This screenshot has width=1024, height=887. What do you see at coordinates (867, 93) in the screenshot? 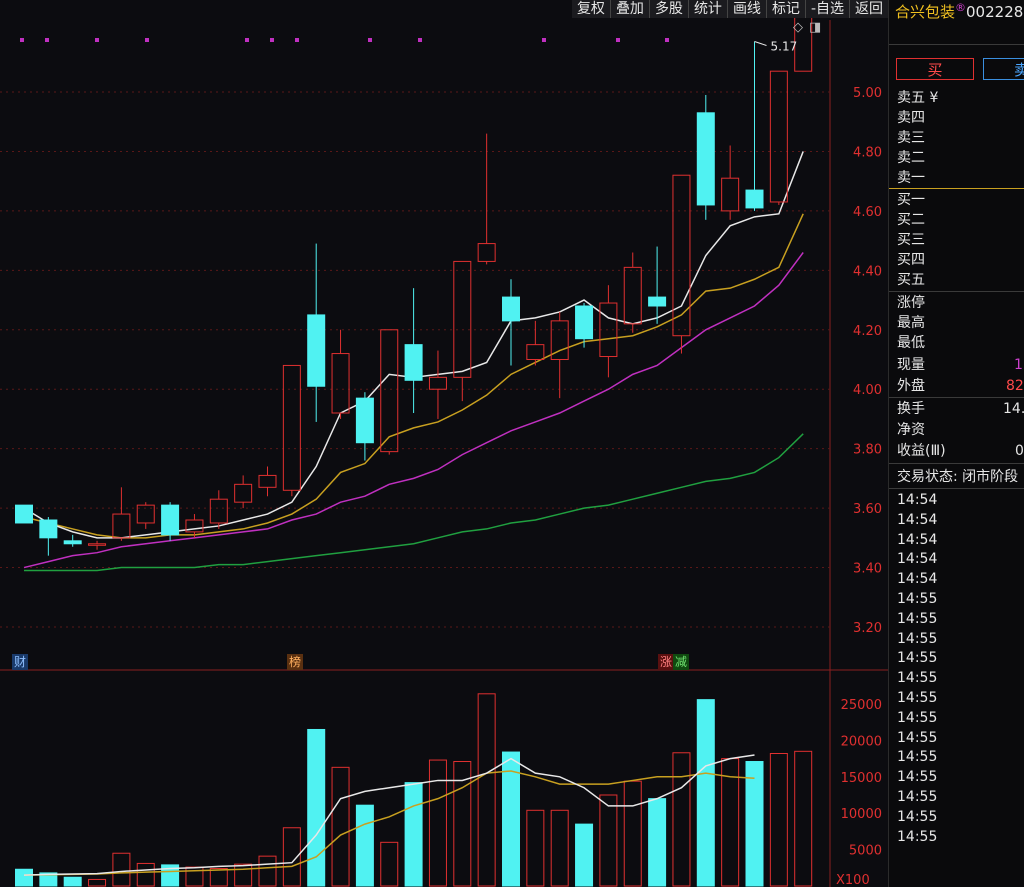
I see `price-tick-label: 5.00` at bounding box center [867, 93].